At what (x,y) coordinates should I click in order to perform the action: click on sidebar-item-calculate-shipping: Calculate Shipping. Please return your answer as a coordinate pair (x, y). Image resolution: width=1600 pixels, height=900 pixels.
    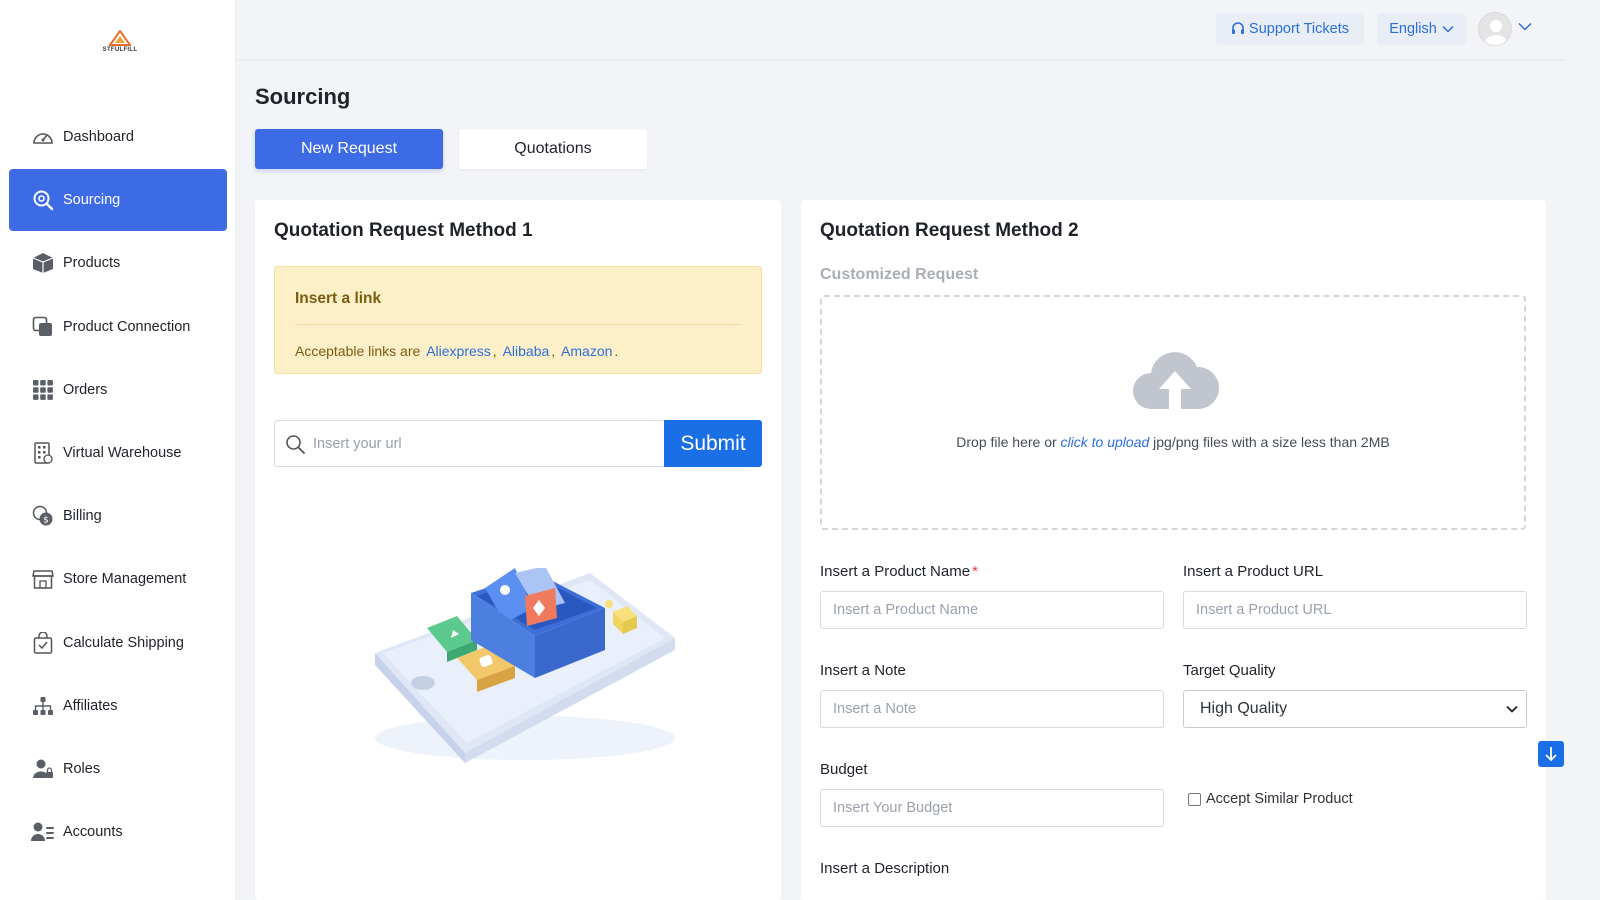
    Looking at the image, I should click on (118, 643).